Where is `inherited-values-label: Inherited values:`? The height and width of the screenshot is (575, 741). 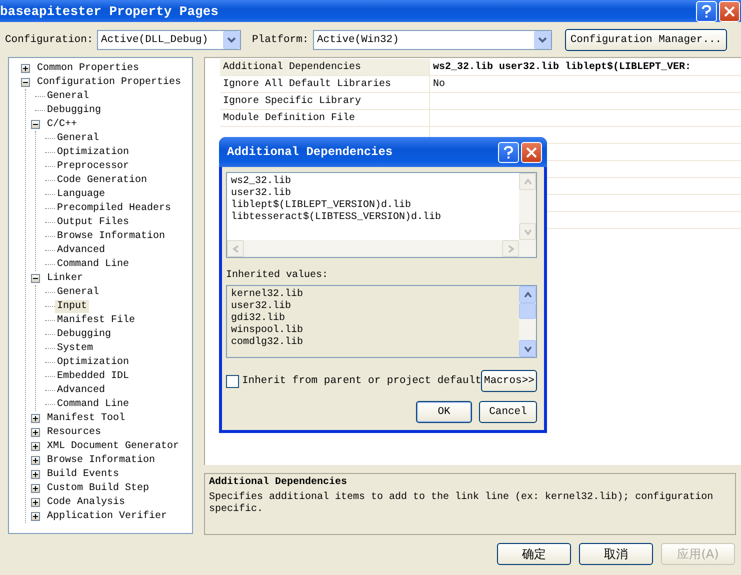 inherited-values-label: Inherited values: is located at coordinates (278, 275).